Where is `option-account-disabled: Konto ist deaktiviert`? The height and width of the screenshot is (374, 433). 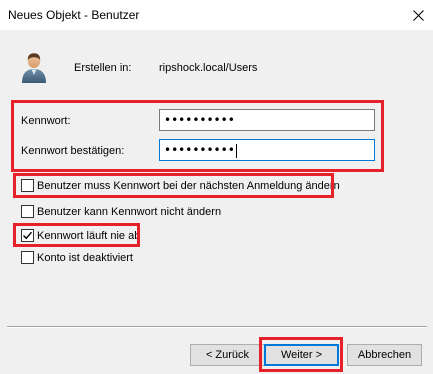 option-account-disabled: Konto ist deaktiviert is located at coordinates (77, 257).